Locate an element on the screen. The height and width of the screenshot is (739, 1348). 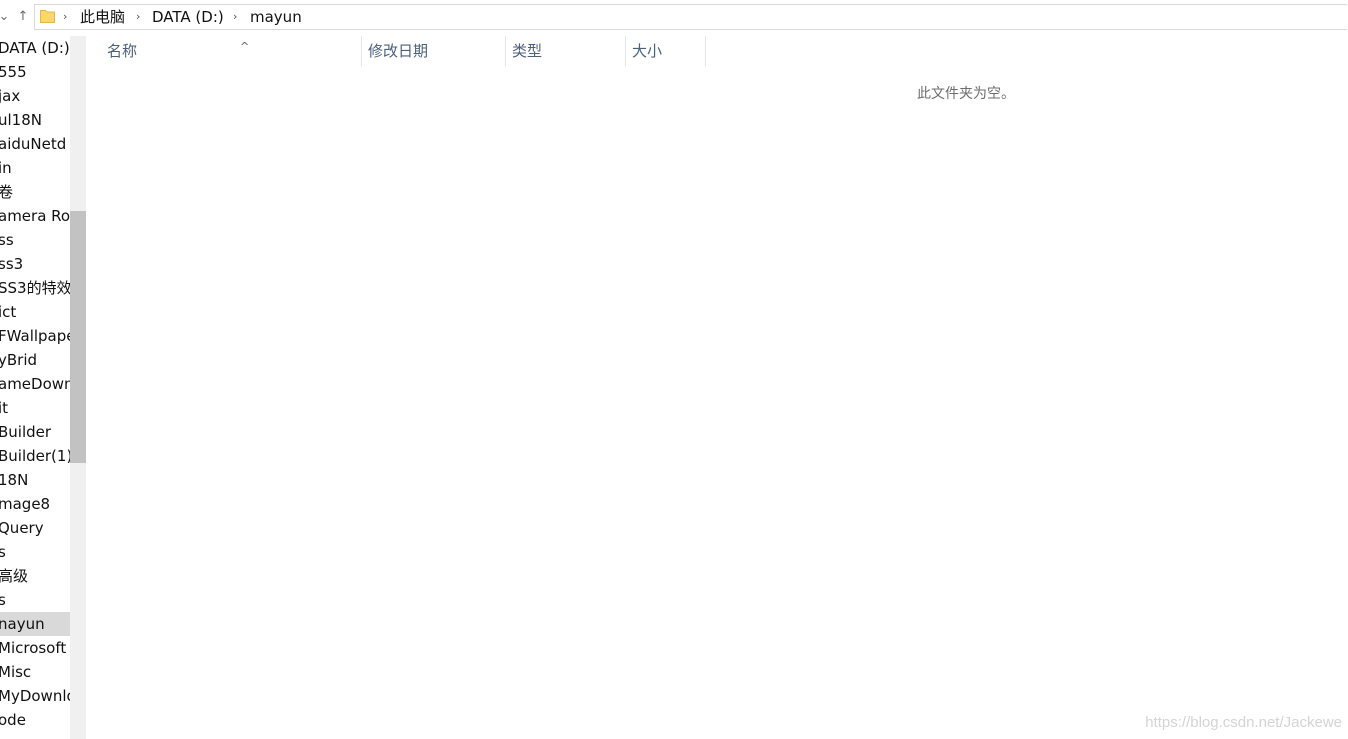
nav-pane-folder-item: SS3的特效 is located at coordinates (35, 288).